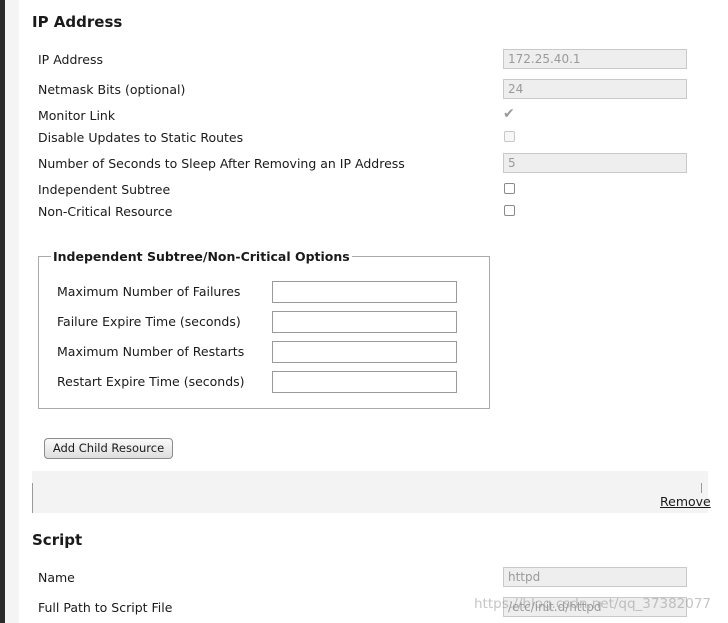 This screenshot has height=623, width=728. Describe the element at coordinates (32, 498) in the screenshot. I see `band-left-line` at that location.